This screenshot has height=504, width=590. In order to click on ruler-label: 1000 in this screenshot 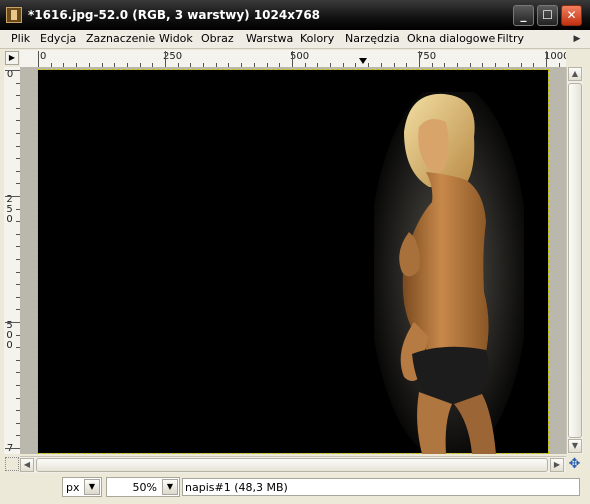, I will do `click(555, 56)`.